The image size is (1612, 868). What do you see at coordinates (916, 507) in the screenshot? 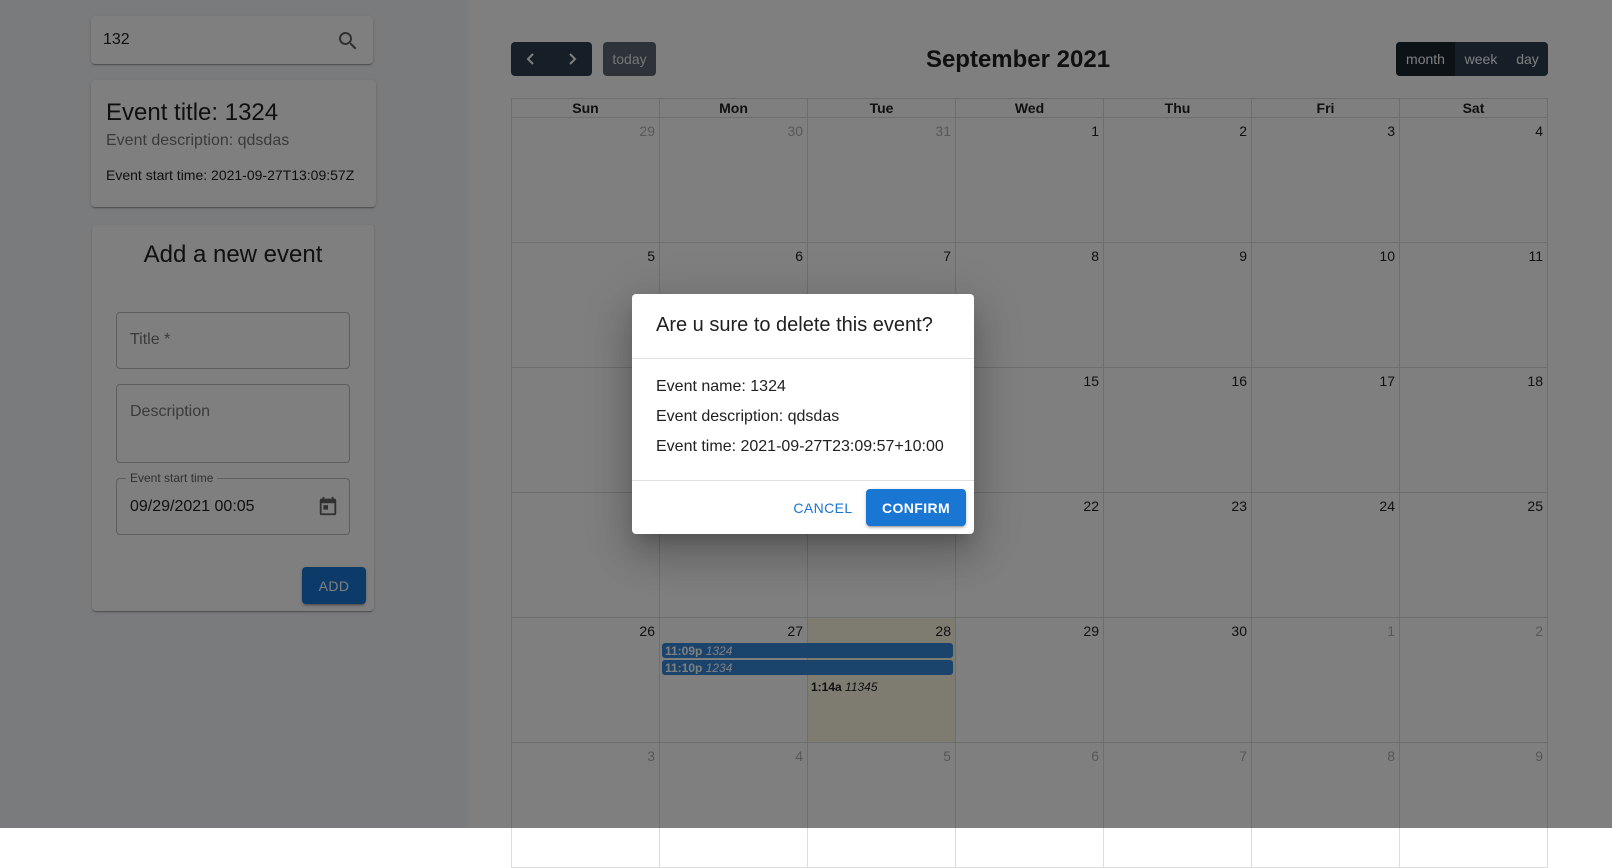
I see `confirm-button: CONFIRM` at bounding box center [916, 507].